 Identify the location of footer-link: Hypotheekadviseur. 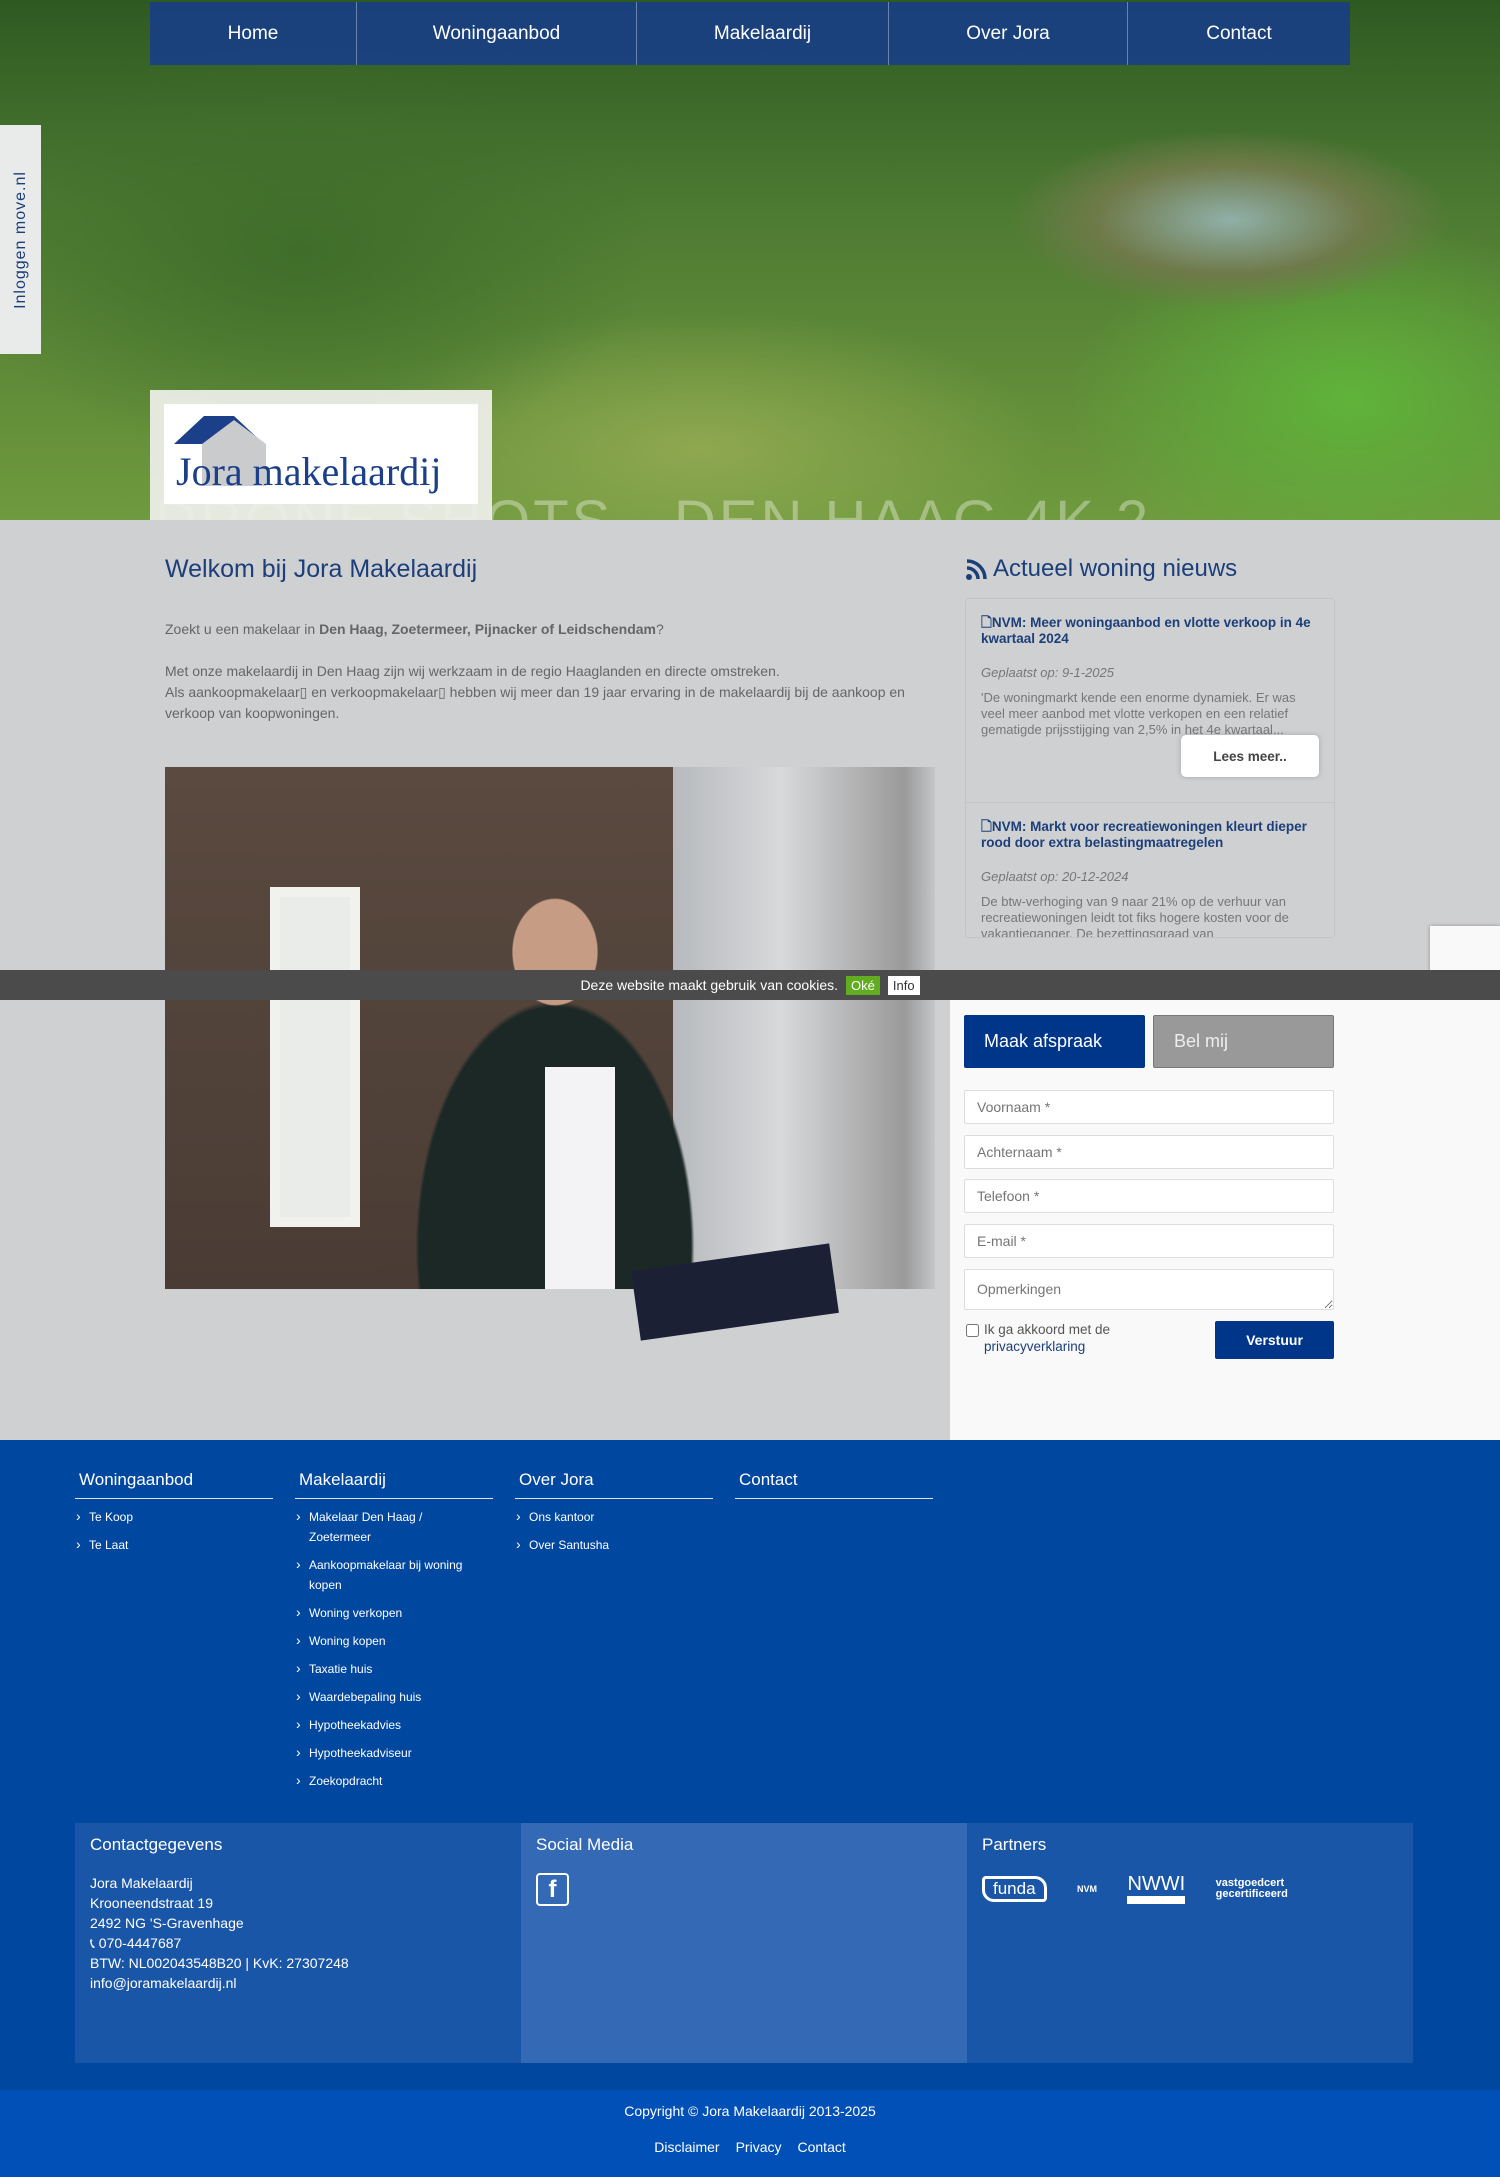
(394, 1752).